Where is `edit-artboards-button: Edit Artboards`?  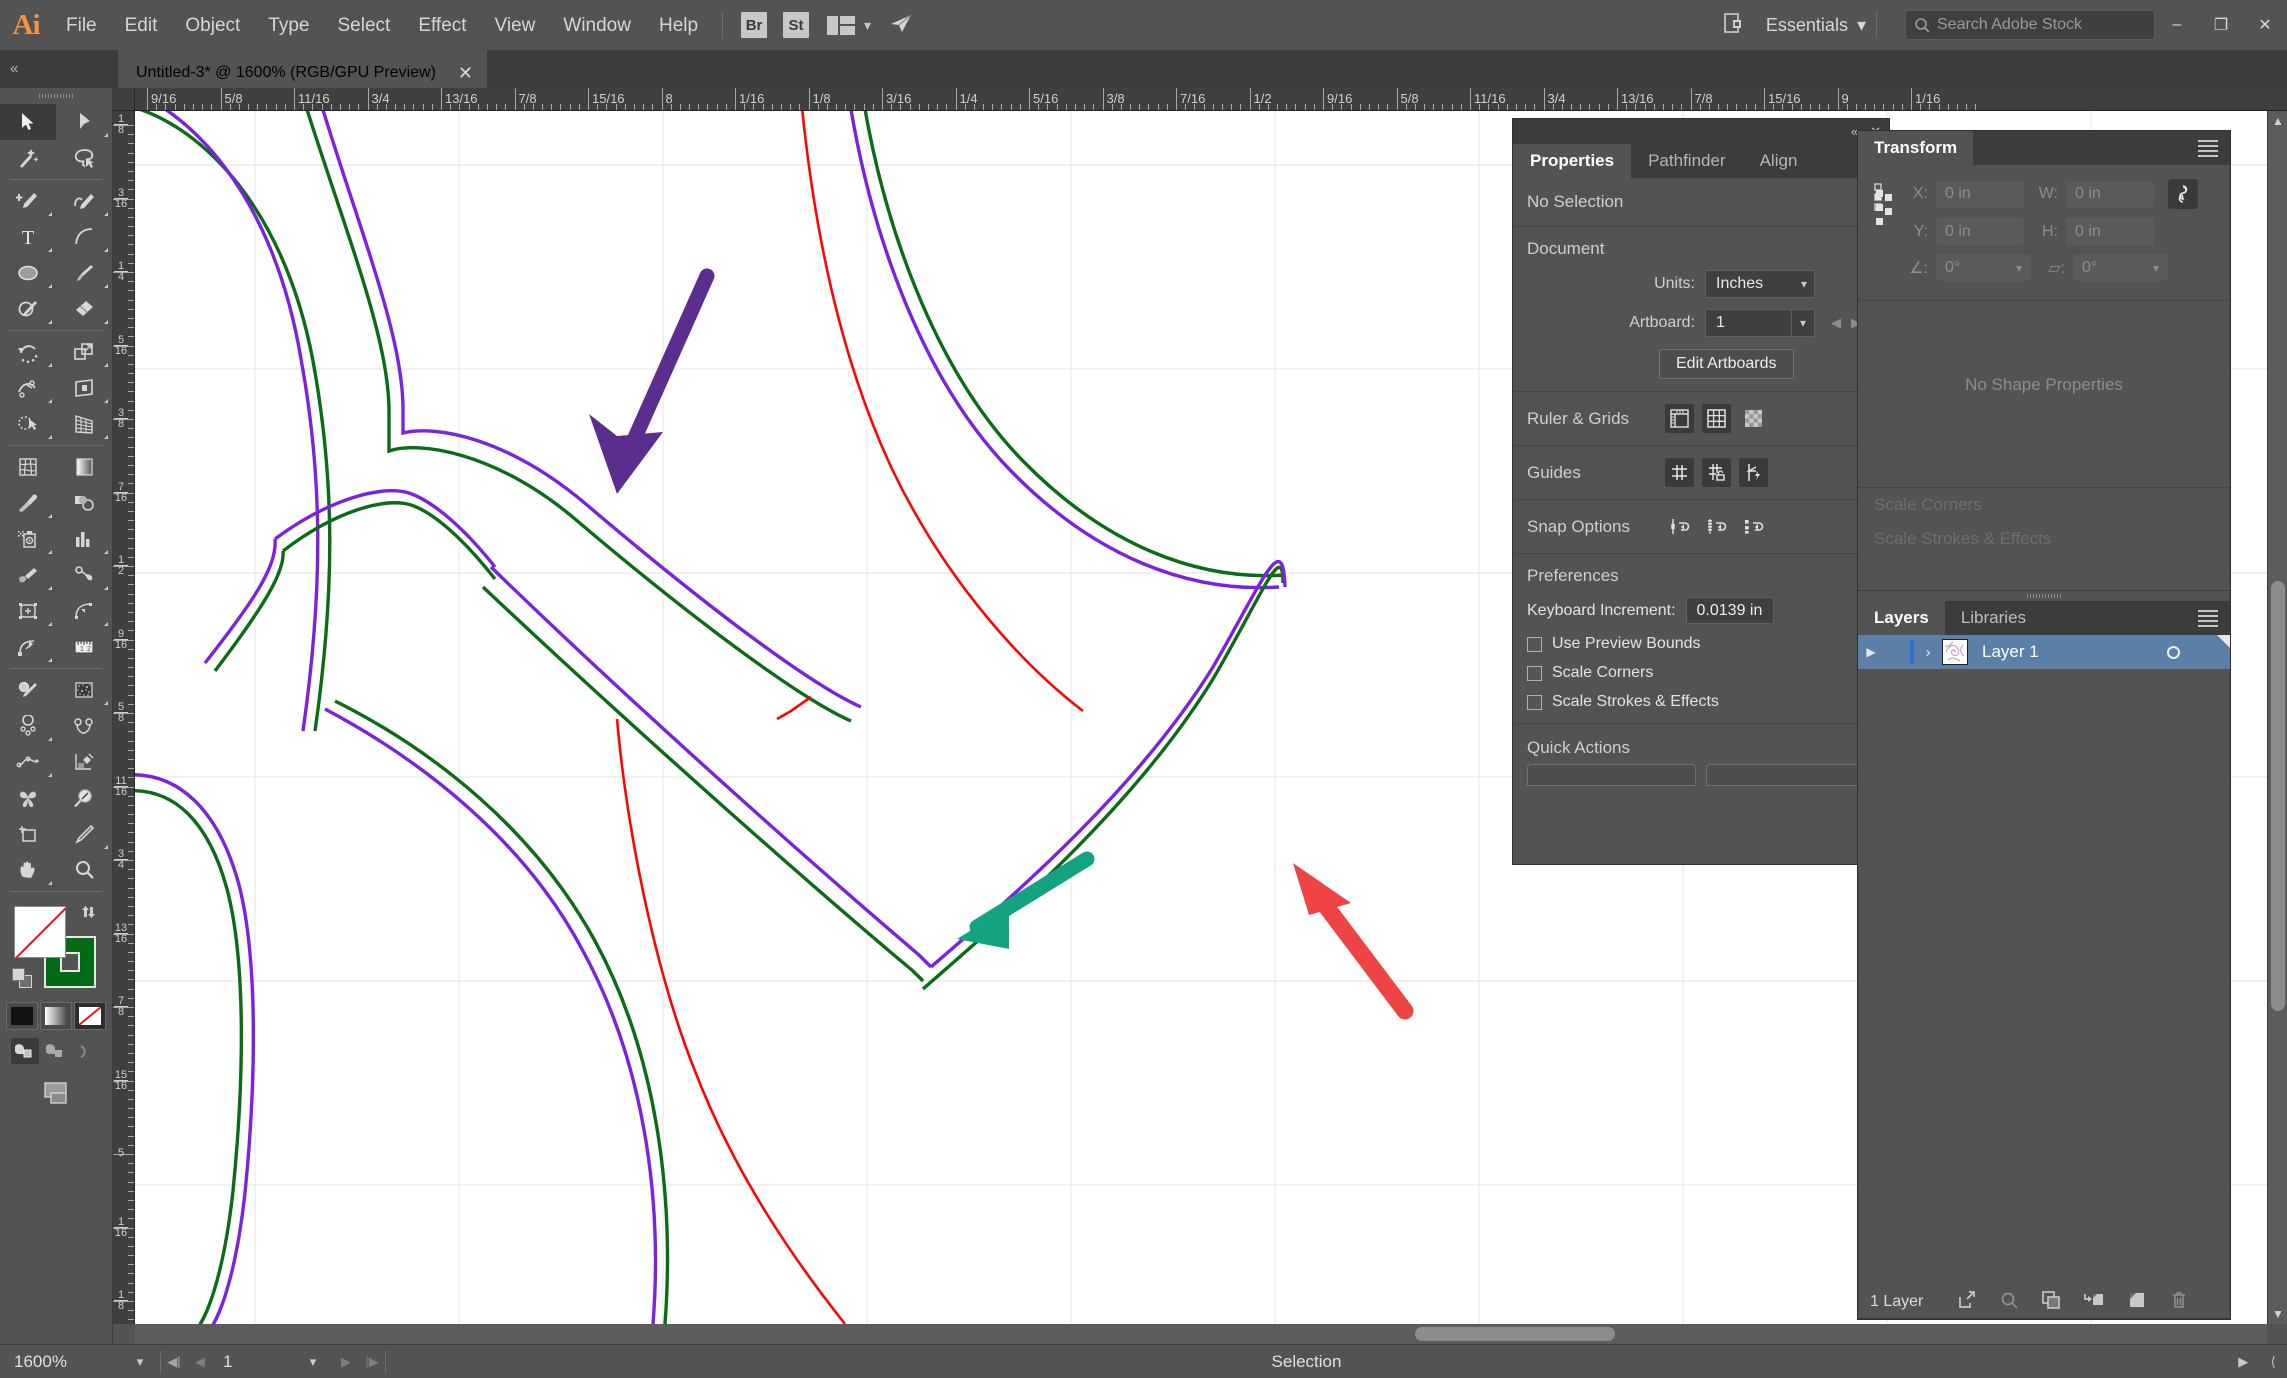 edit-artboards-button: Edit Artboards is located at coordinates (1726, 364).